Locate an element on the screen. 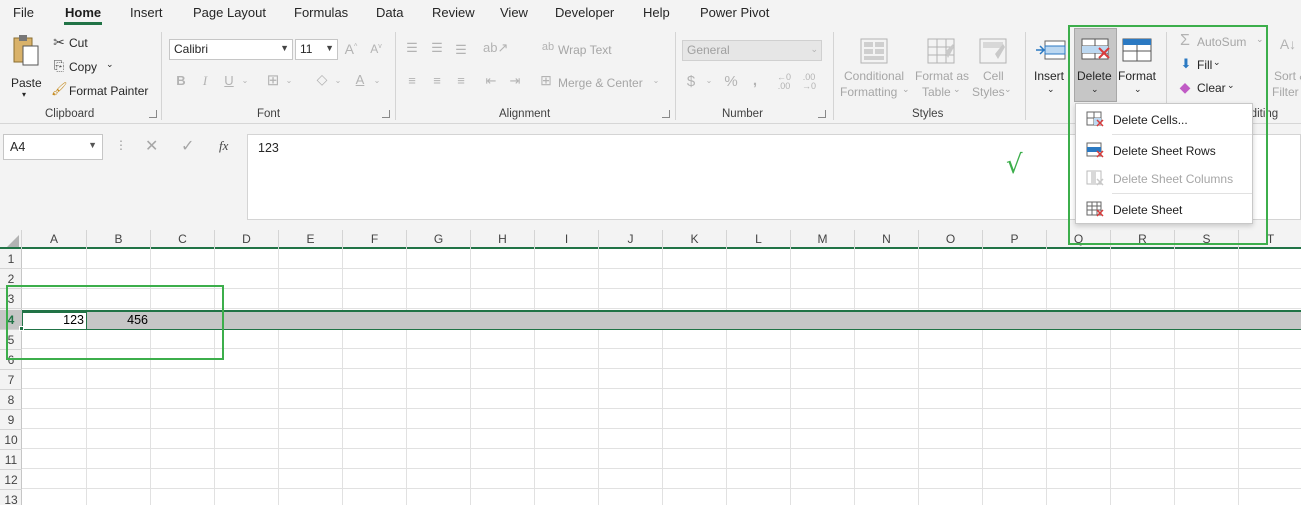 The height and width of the screenshot is (505, 1301). fill-handle is located at coordinates (21, 328).